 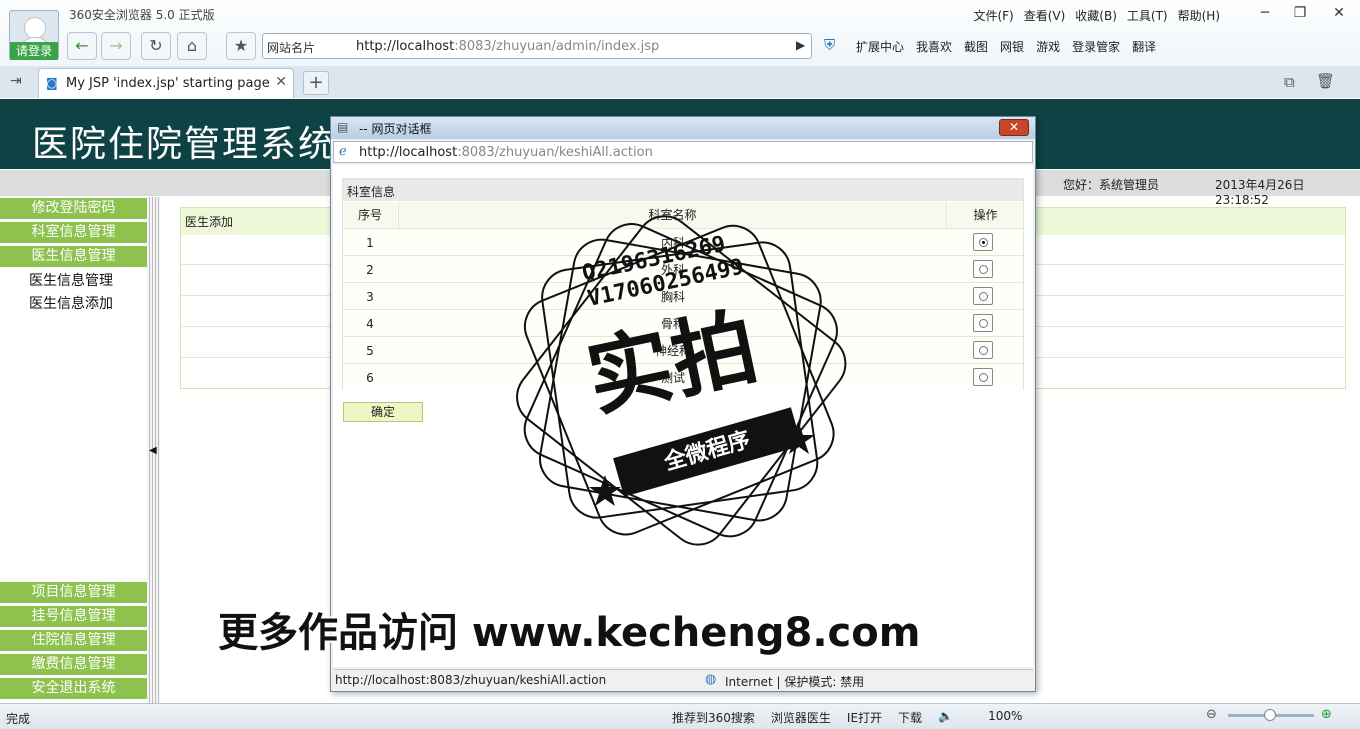 What do you see at coordinates (1270, 715) in the screenshot?
I see `zoom-slider-handle` at bounding box center [1270, 715].